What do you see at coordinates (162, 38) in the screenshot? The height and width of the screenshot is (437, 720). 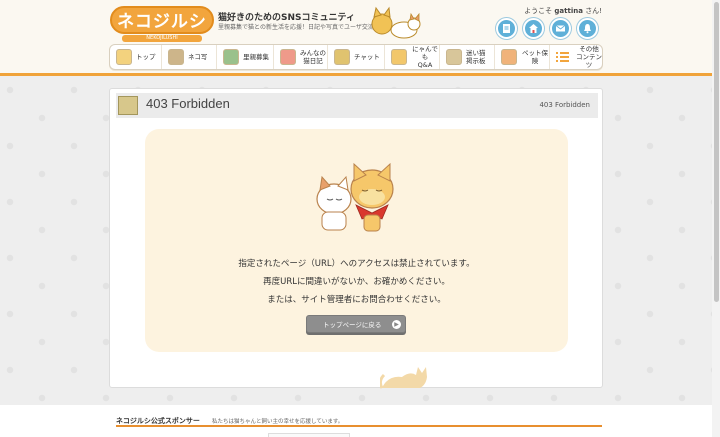 I see `logo-subtext: NEKOJILUSHI` at bounding box center [162, 38].